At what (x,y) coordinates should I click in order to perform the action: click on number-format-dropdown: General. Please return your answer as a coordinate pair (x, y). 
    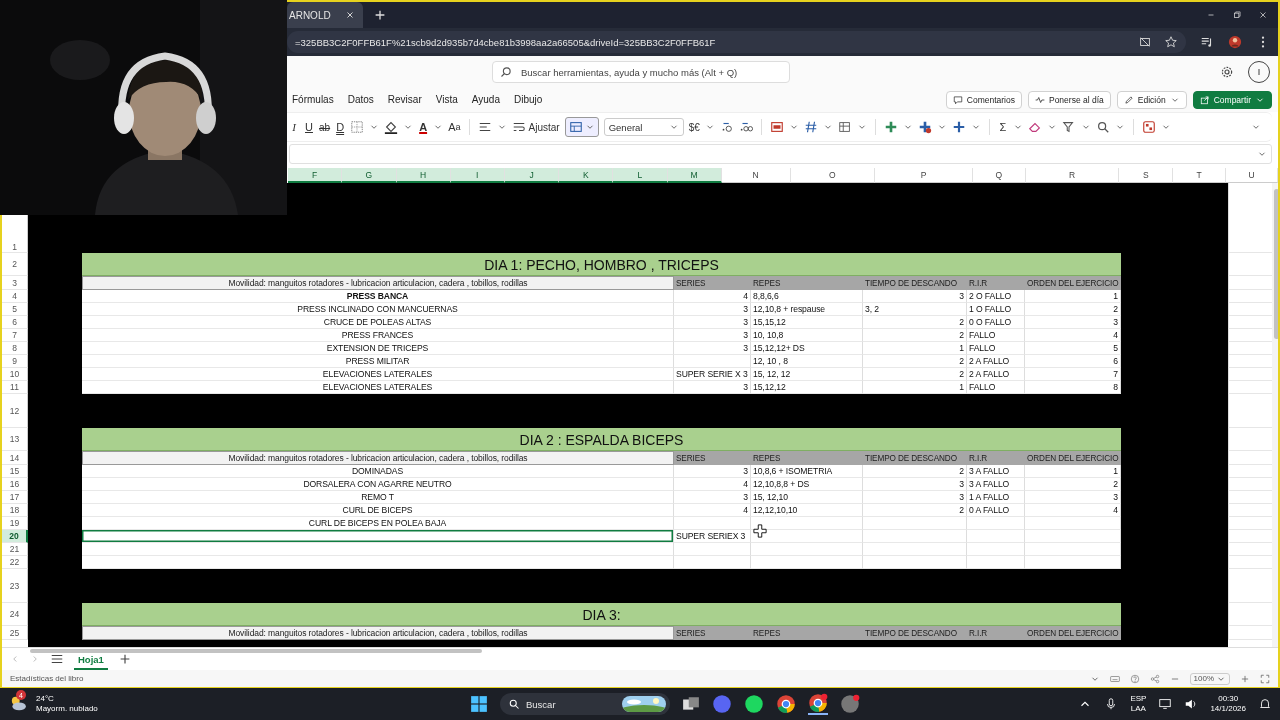
    Looking at the image, I should click on (643, 127).